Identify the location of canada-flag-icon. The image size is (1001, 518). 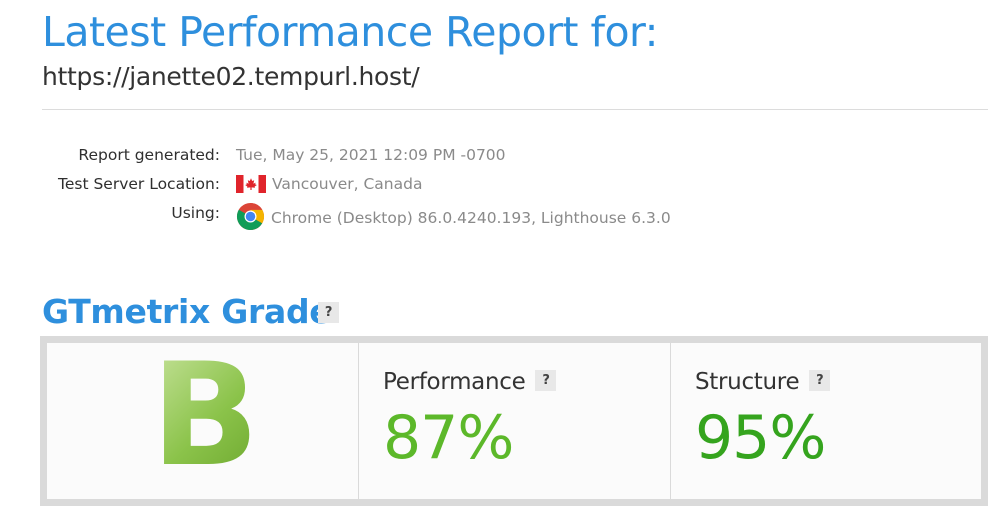
(251, 184).